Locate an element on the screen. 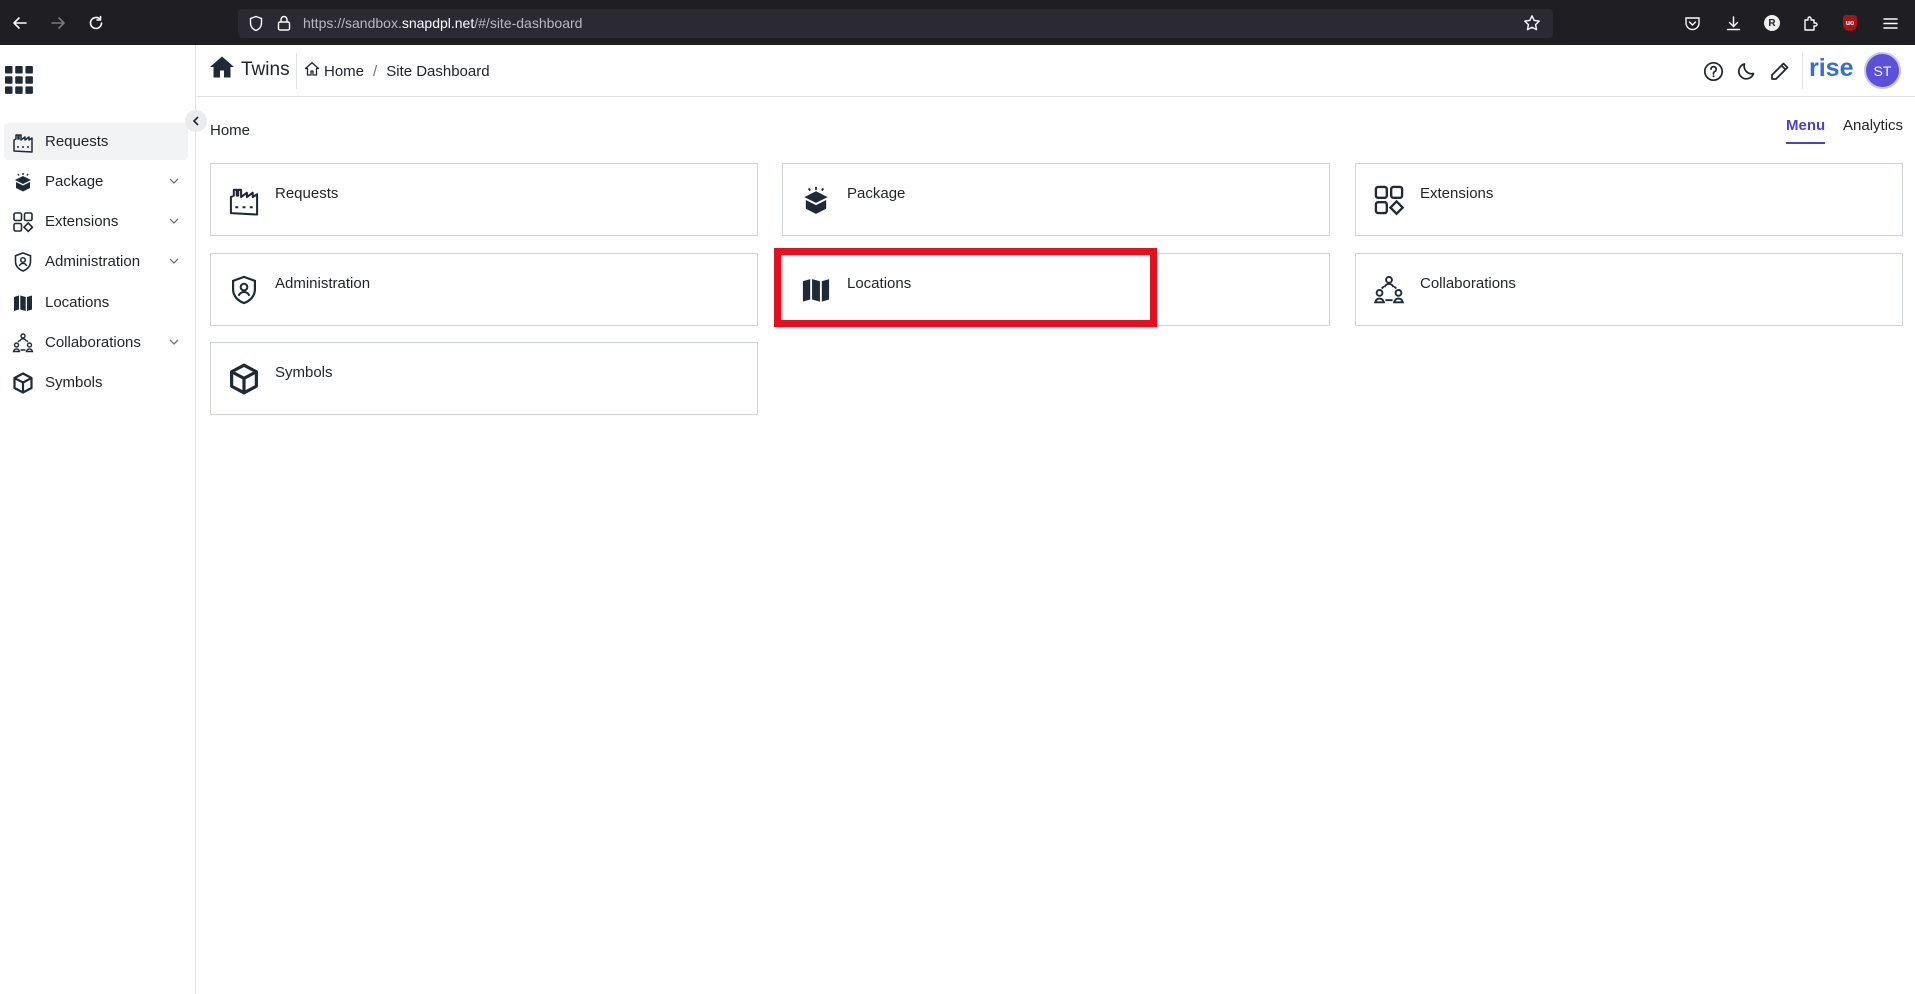 Image resolution: width=1915 pixels, height=994 pixels. home-outline-icon is located at coordinates (312, 71).